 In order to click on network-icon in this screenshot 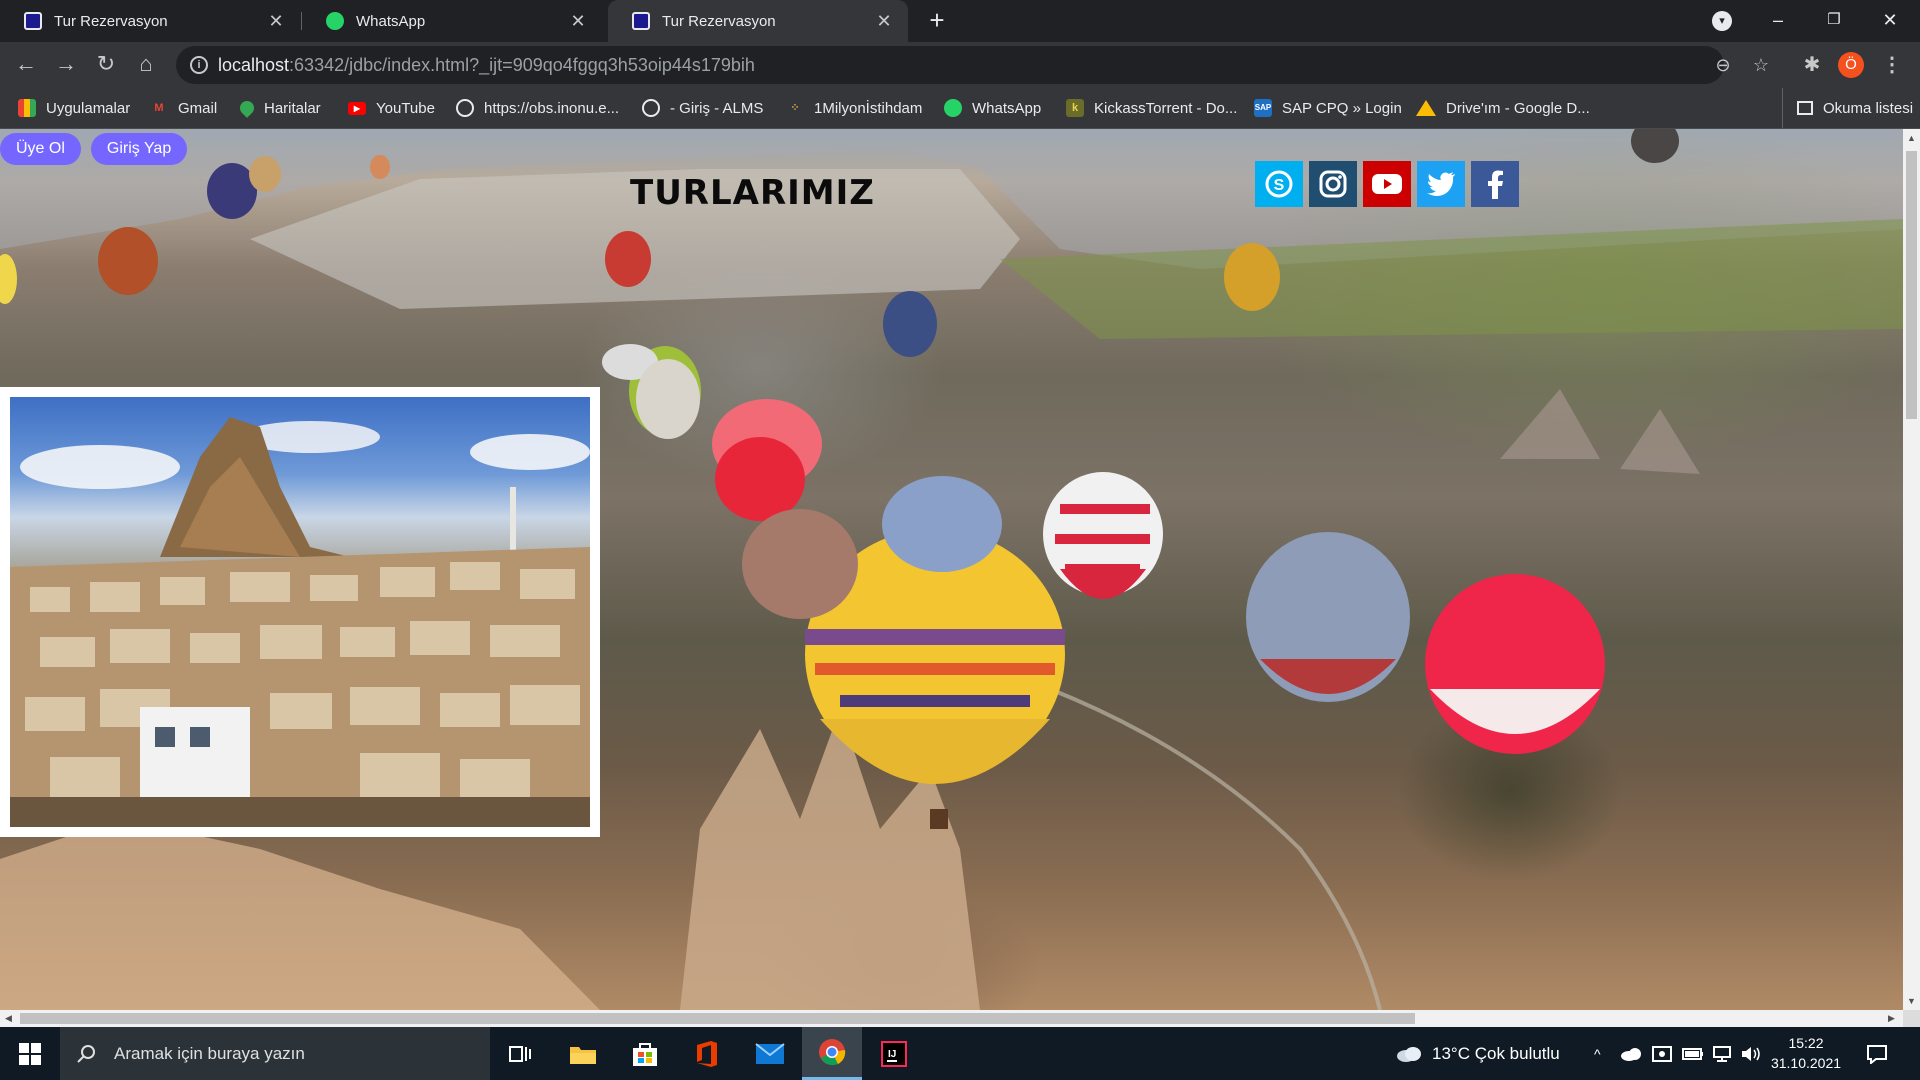, I will do `click(1722, 1053)`.